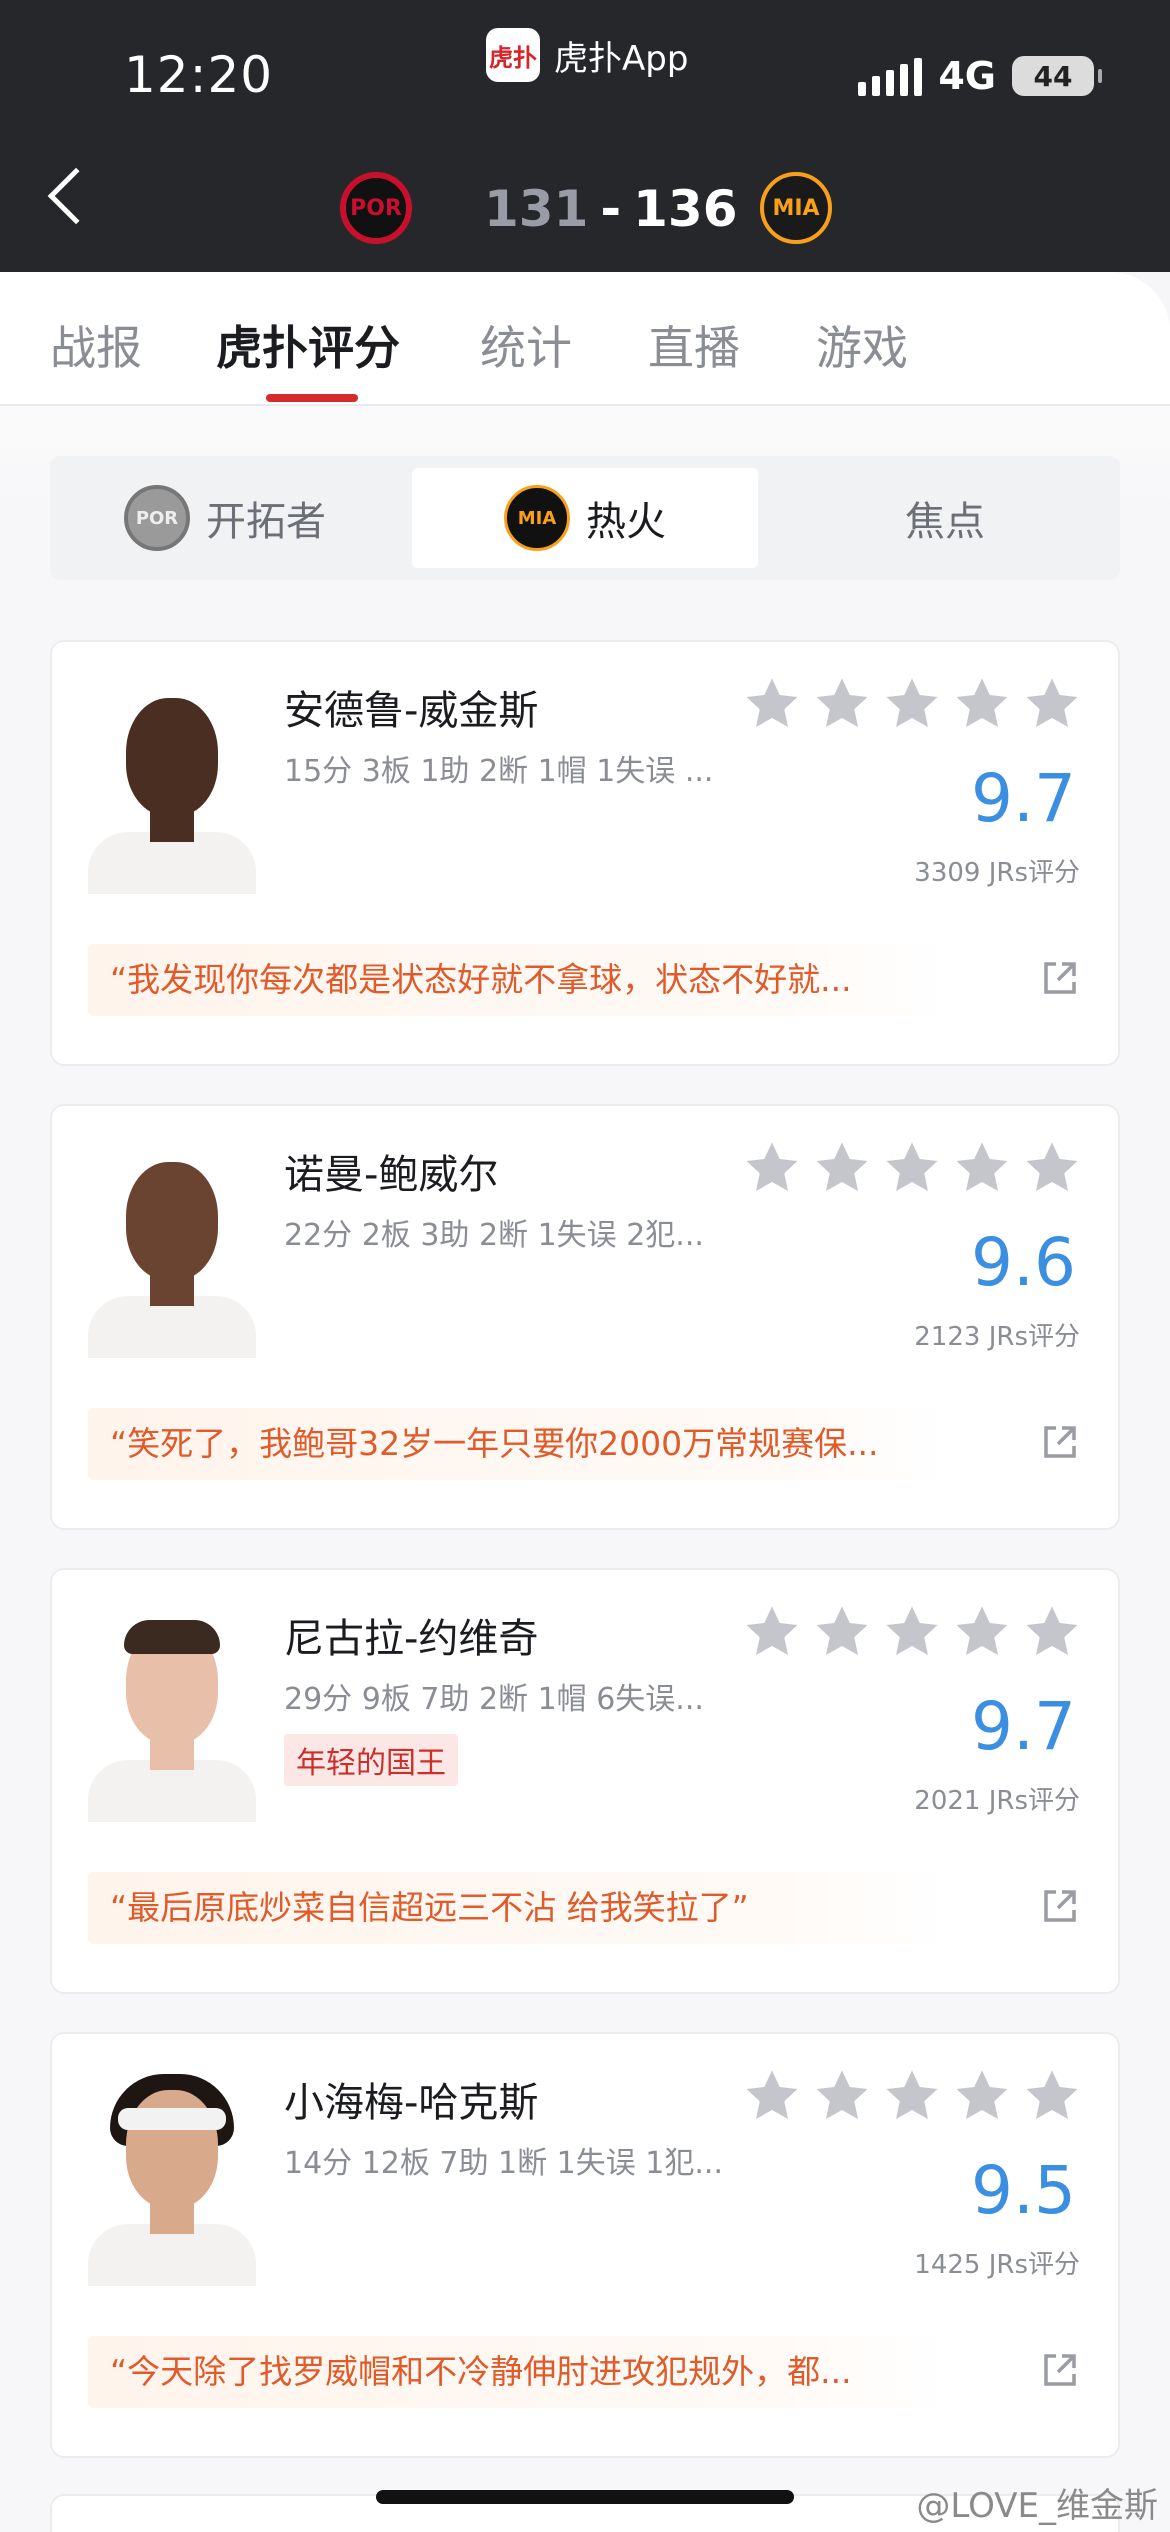 This screenshot has height=2532, width=1170. What do you see at coordinates (997, 1337) in the screenshot?
I see `rating-count: 2123 JRs评分` at bounding box center [997, 1337].